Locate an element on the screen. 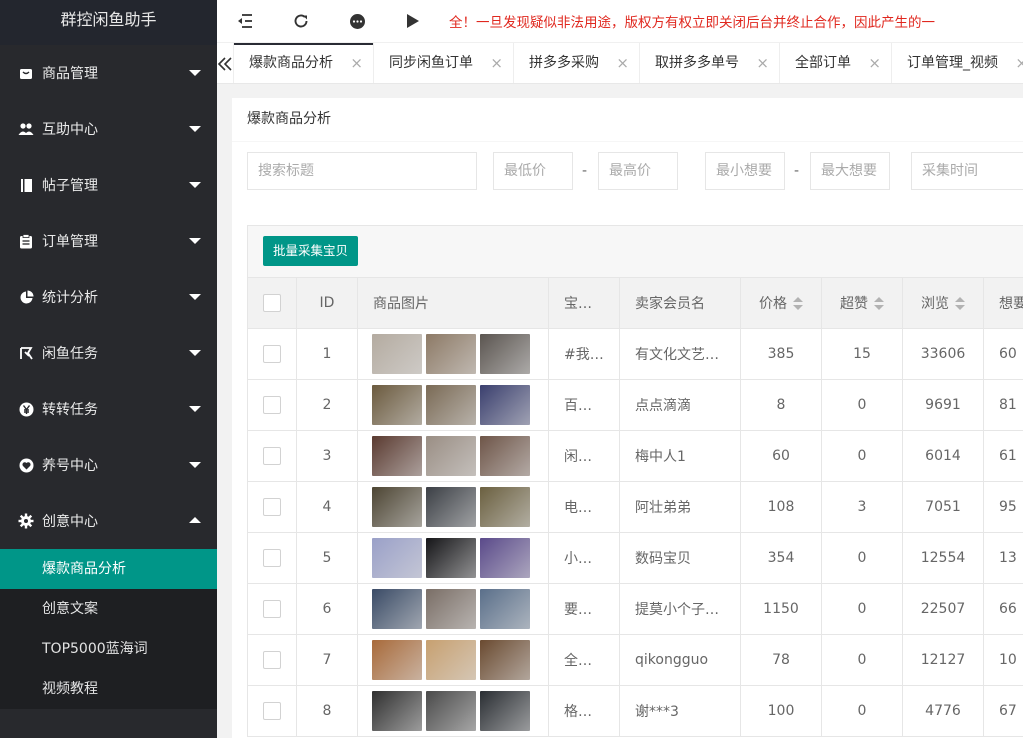 The image size is (1023, 738). max-price-input: 最高价 is located at coordinates (638, 171).